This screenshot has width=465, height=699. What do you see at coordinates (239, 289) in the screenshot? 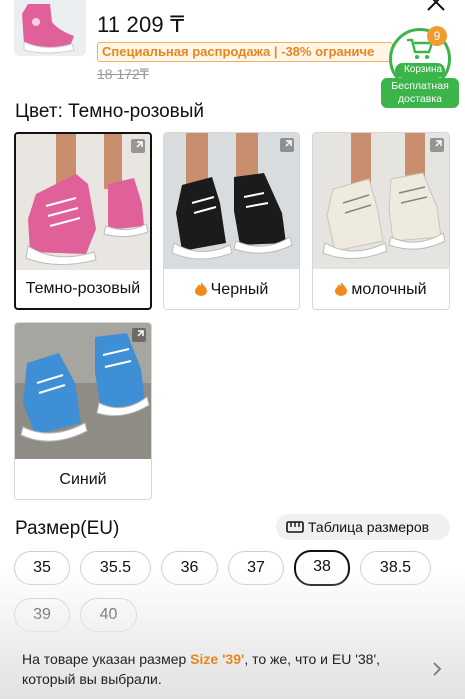
I see `color-option-text: Черный` at bounding box center [239, 289].